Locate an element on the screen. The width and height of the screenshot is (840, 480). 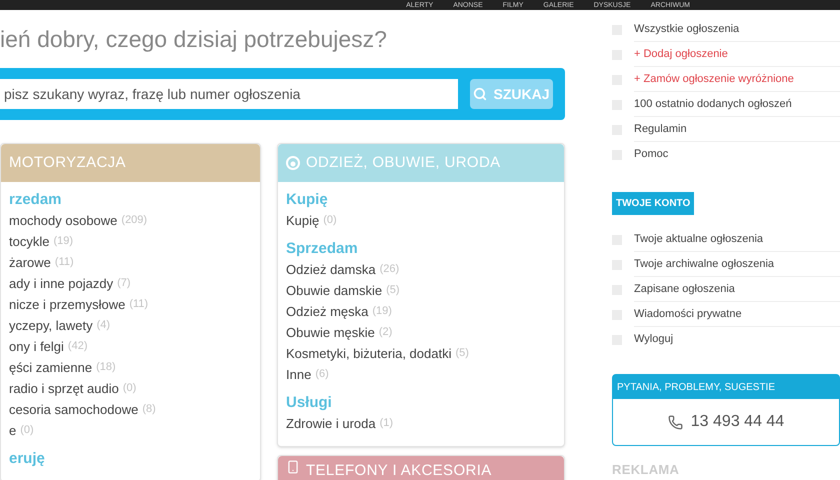
item-count: (42) is located at coordinates (78, 346).